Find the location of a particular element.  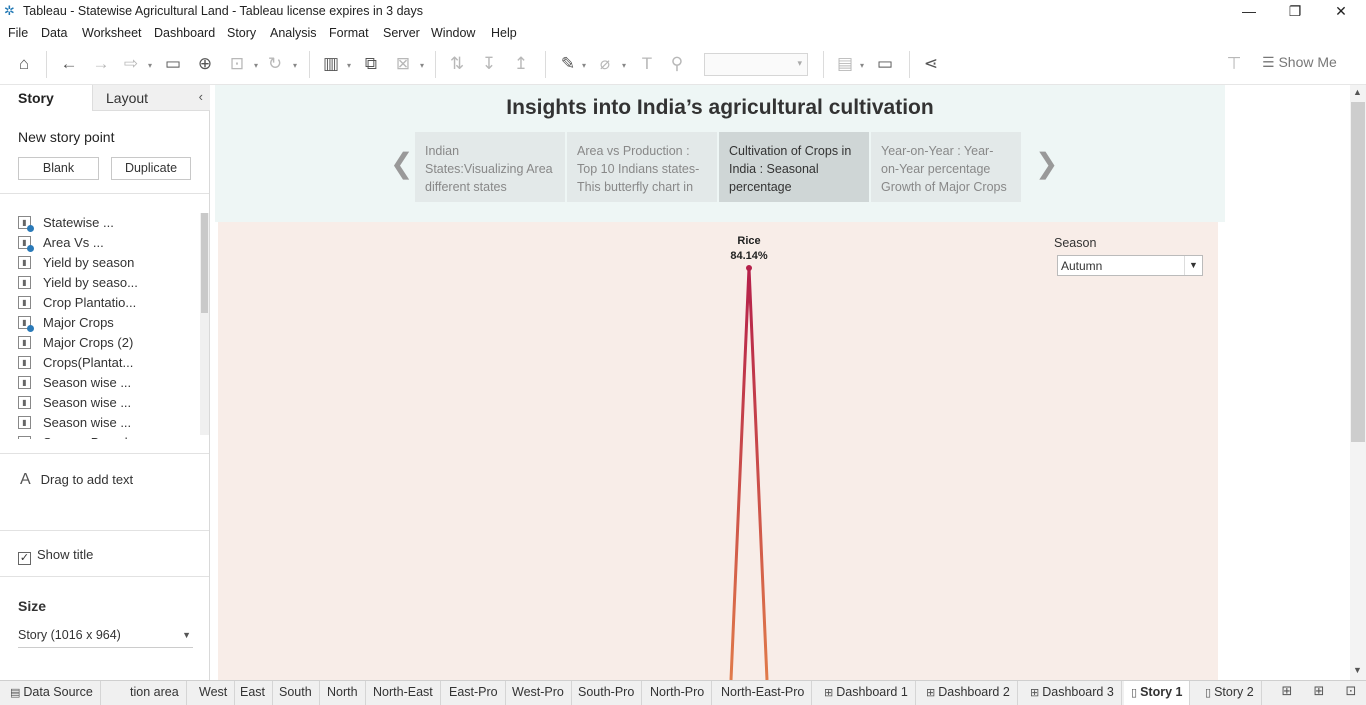

sheet-tab-label: North-East is located at coordinates (403, 692).